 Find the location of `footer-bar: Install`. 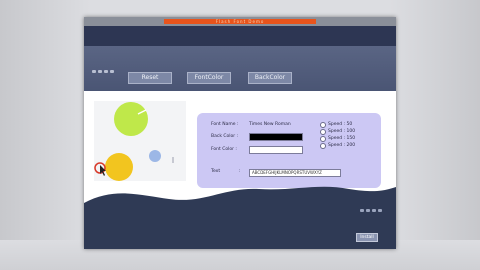

footer-bar: Install is located at coordinates (240, 229).